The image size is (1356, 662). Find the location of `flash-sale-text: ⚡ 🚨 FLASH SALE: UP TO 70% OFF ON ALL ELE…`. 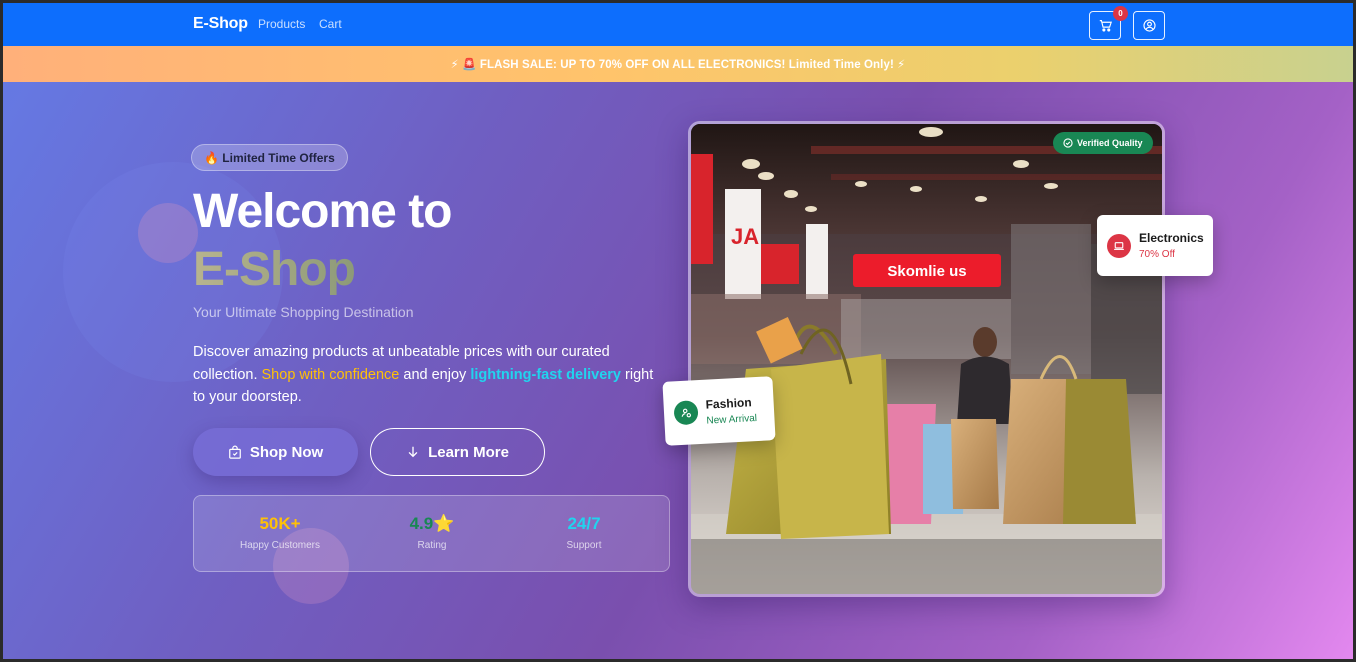

flash-sale-text: ⚡ 🚨 FLASH SALE: UP TO 70% OFF ON ALL ELE… is located at coordinates (678, 65).